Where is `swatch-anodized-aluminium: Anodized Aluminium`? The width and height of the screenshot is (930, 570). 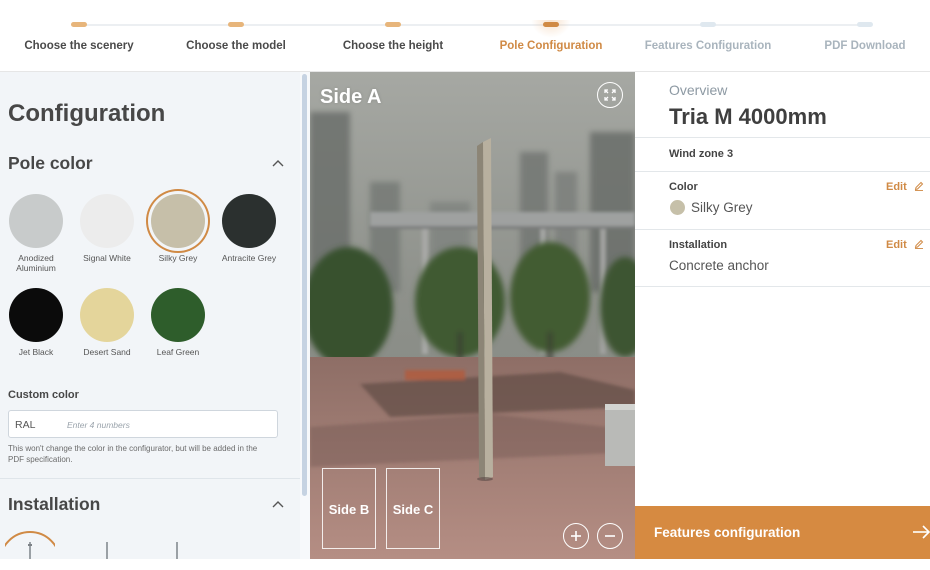
swatch-anodized-aluminium: Anodized Aluminium is located at coordinates (36, 233).